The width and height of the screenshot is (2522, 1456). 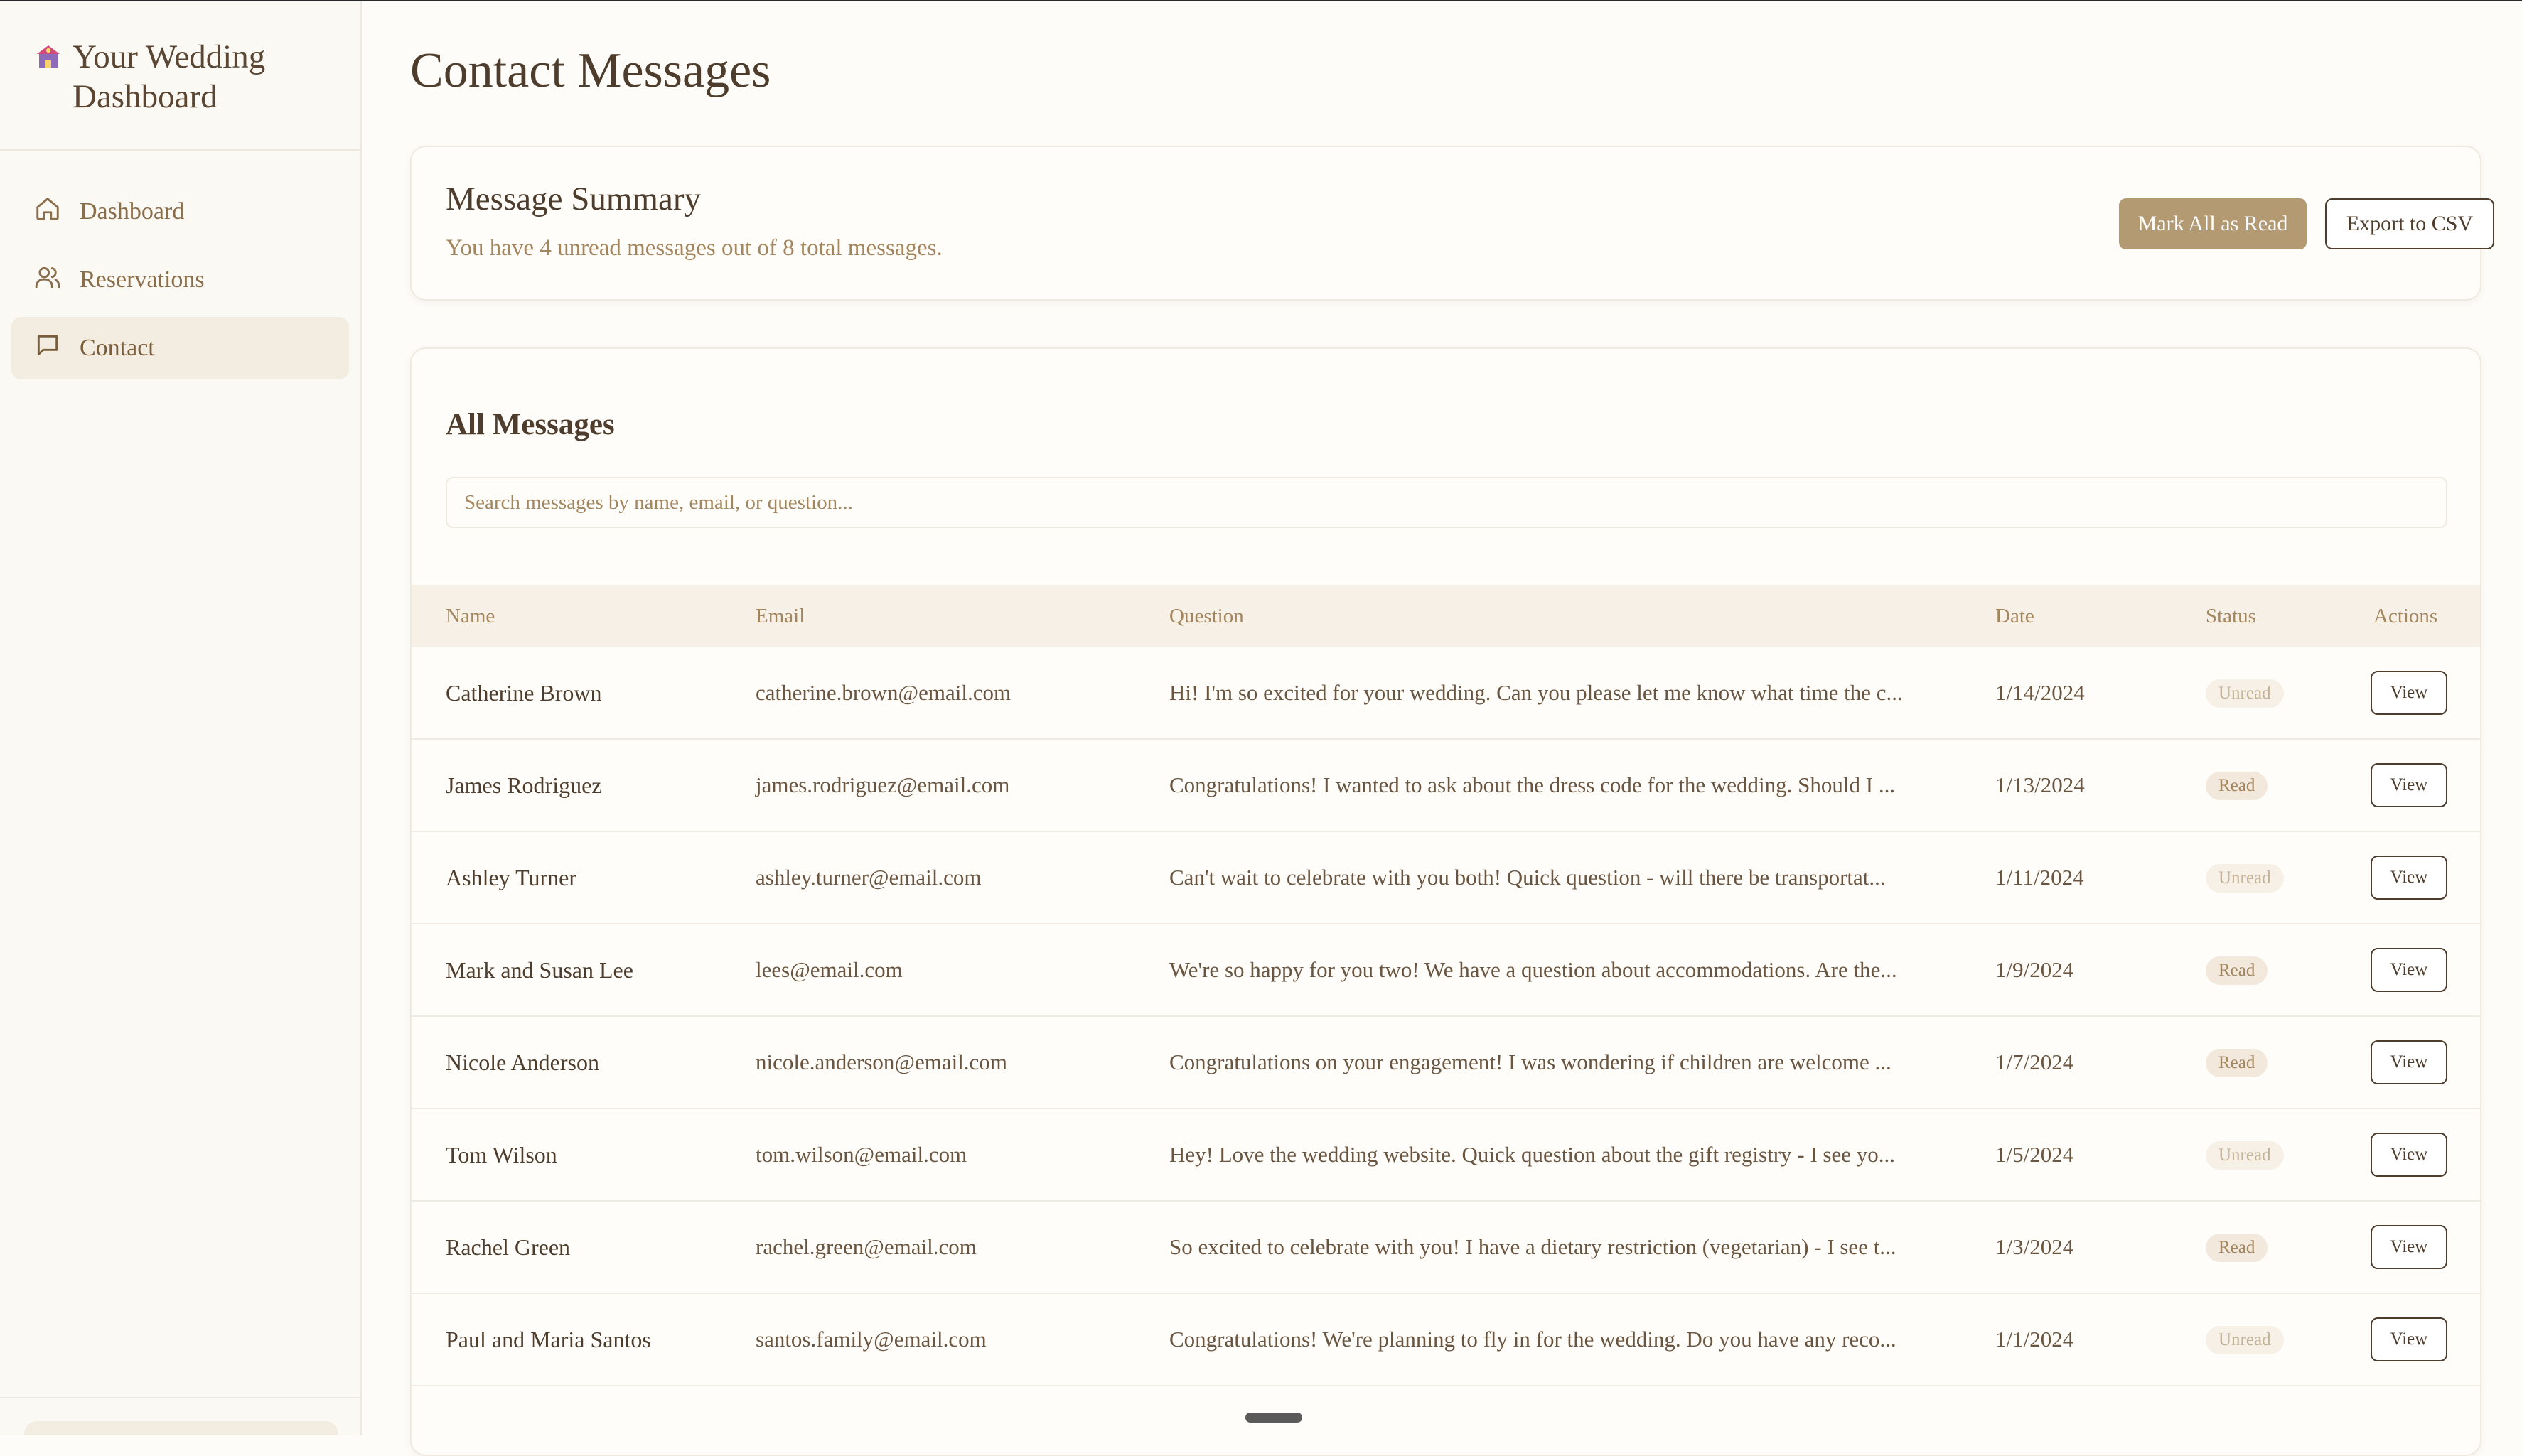 What do you see at coordinates (2034, 1062) in the screenshot?
I see `message-date: 1/7/2024` at bounding box center [2034, 1062].